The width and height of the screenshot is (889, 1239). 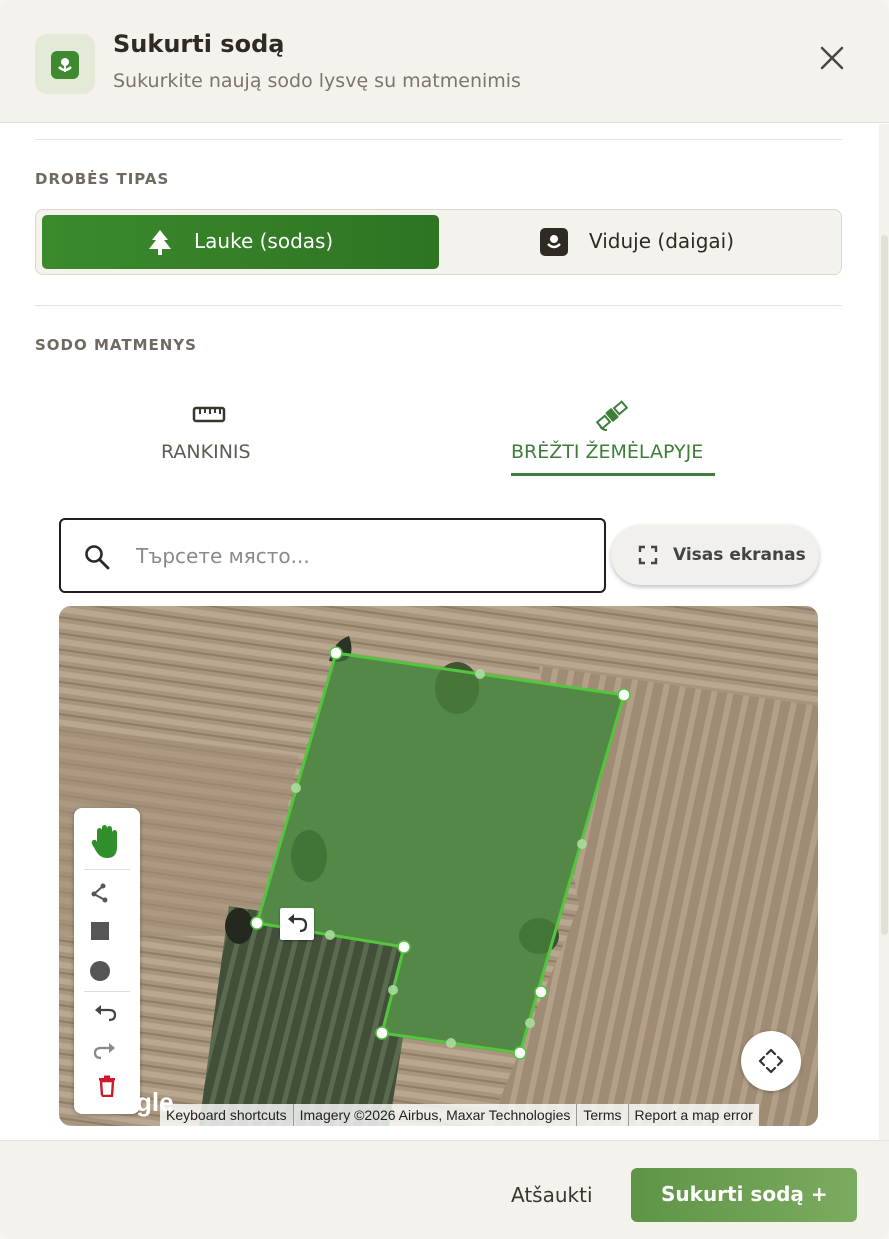 I want to click on vertex-undo-chip, so click(x=297, y=924).